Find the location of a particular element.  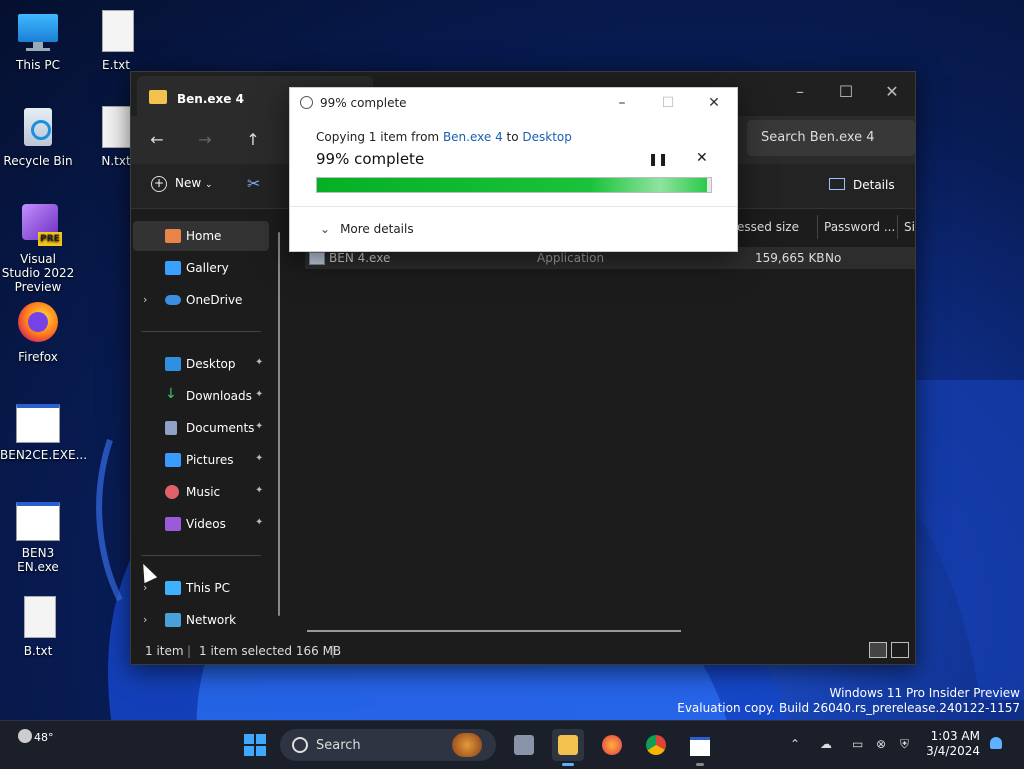

details-pane-icon is located at coordinates (837, 184).